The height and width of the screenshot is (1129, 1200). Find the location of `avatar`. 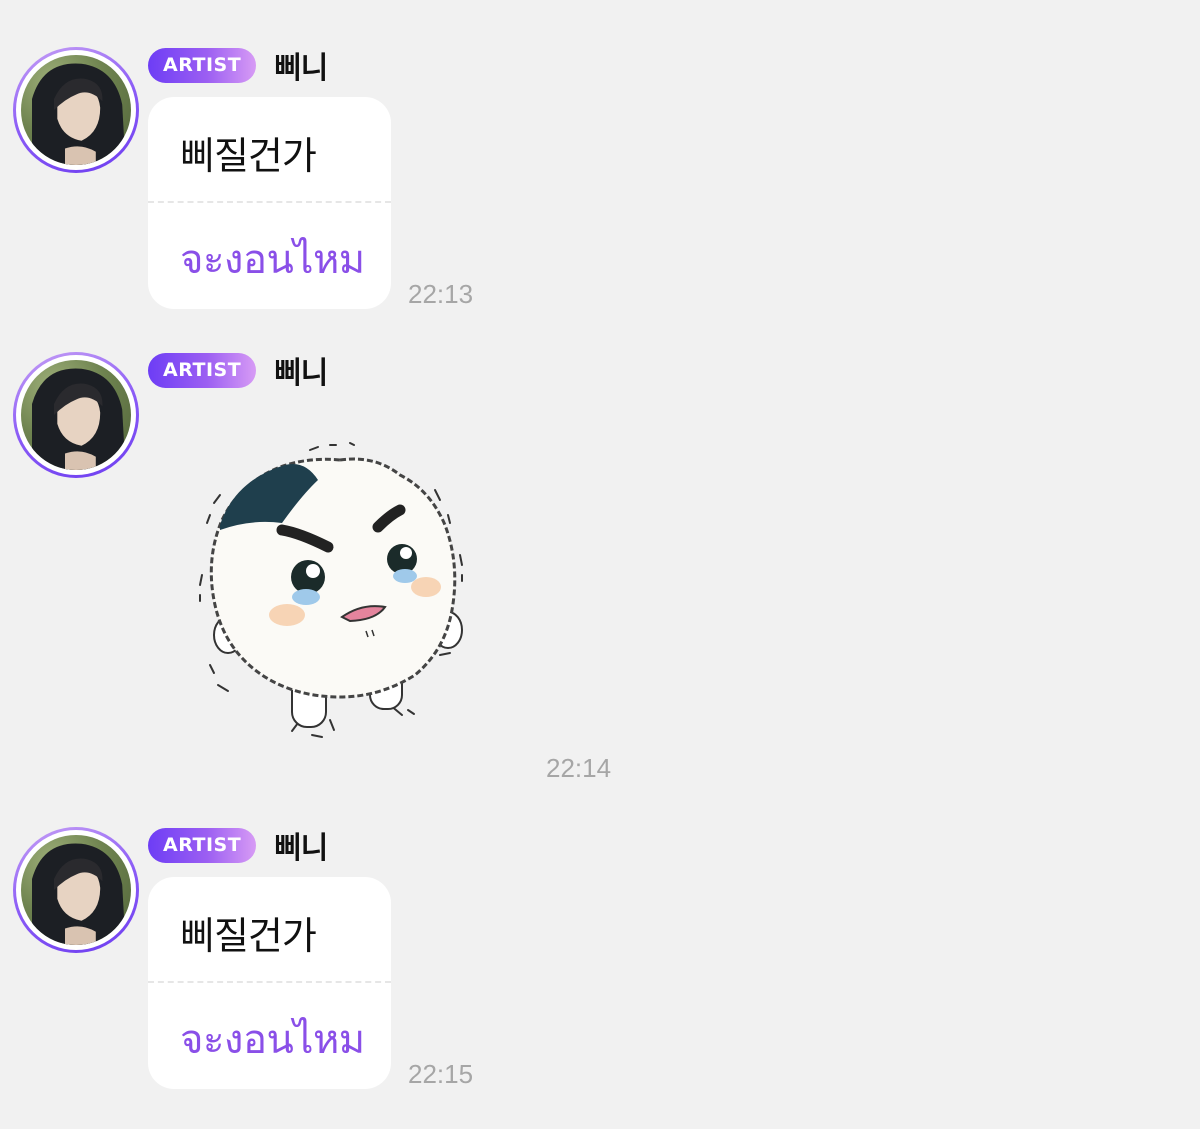

avatar is located at coordinates (76, 890).